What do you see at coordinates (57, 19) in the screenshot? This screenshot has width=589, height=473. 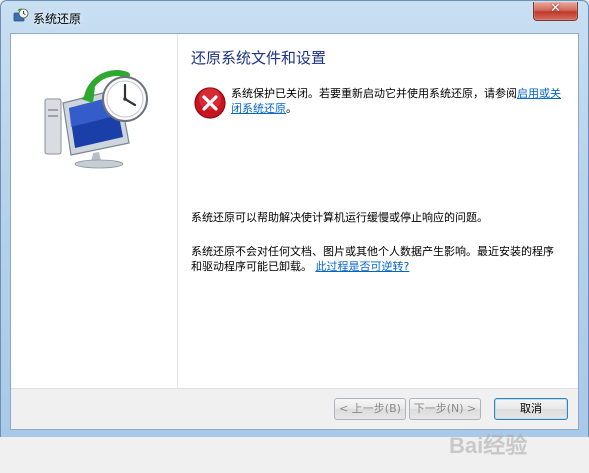 I see `window-title: 系统还原` at bounding box center [57, 19].